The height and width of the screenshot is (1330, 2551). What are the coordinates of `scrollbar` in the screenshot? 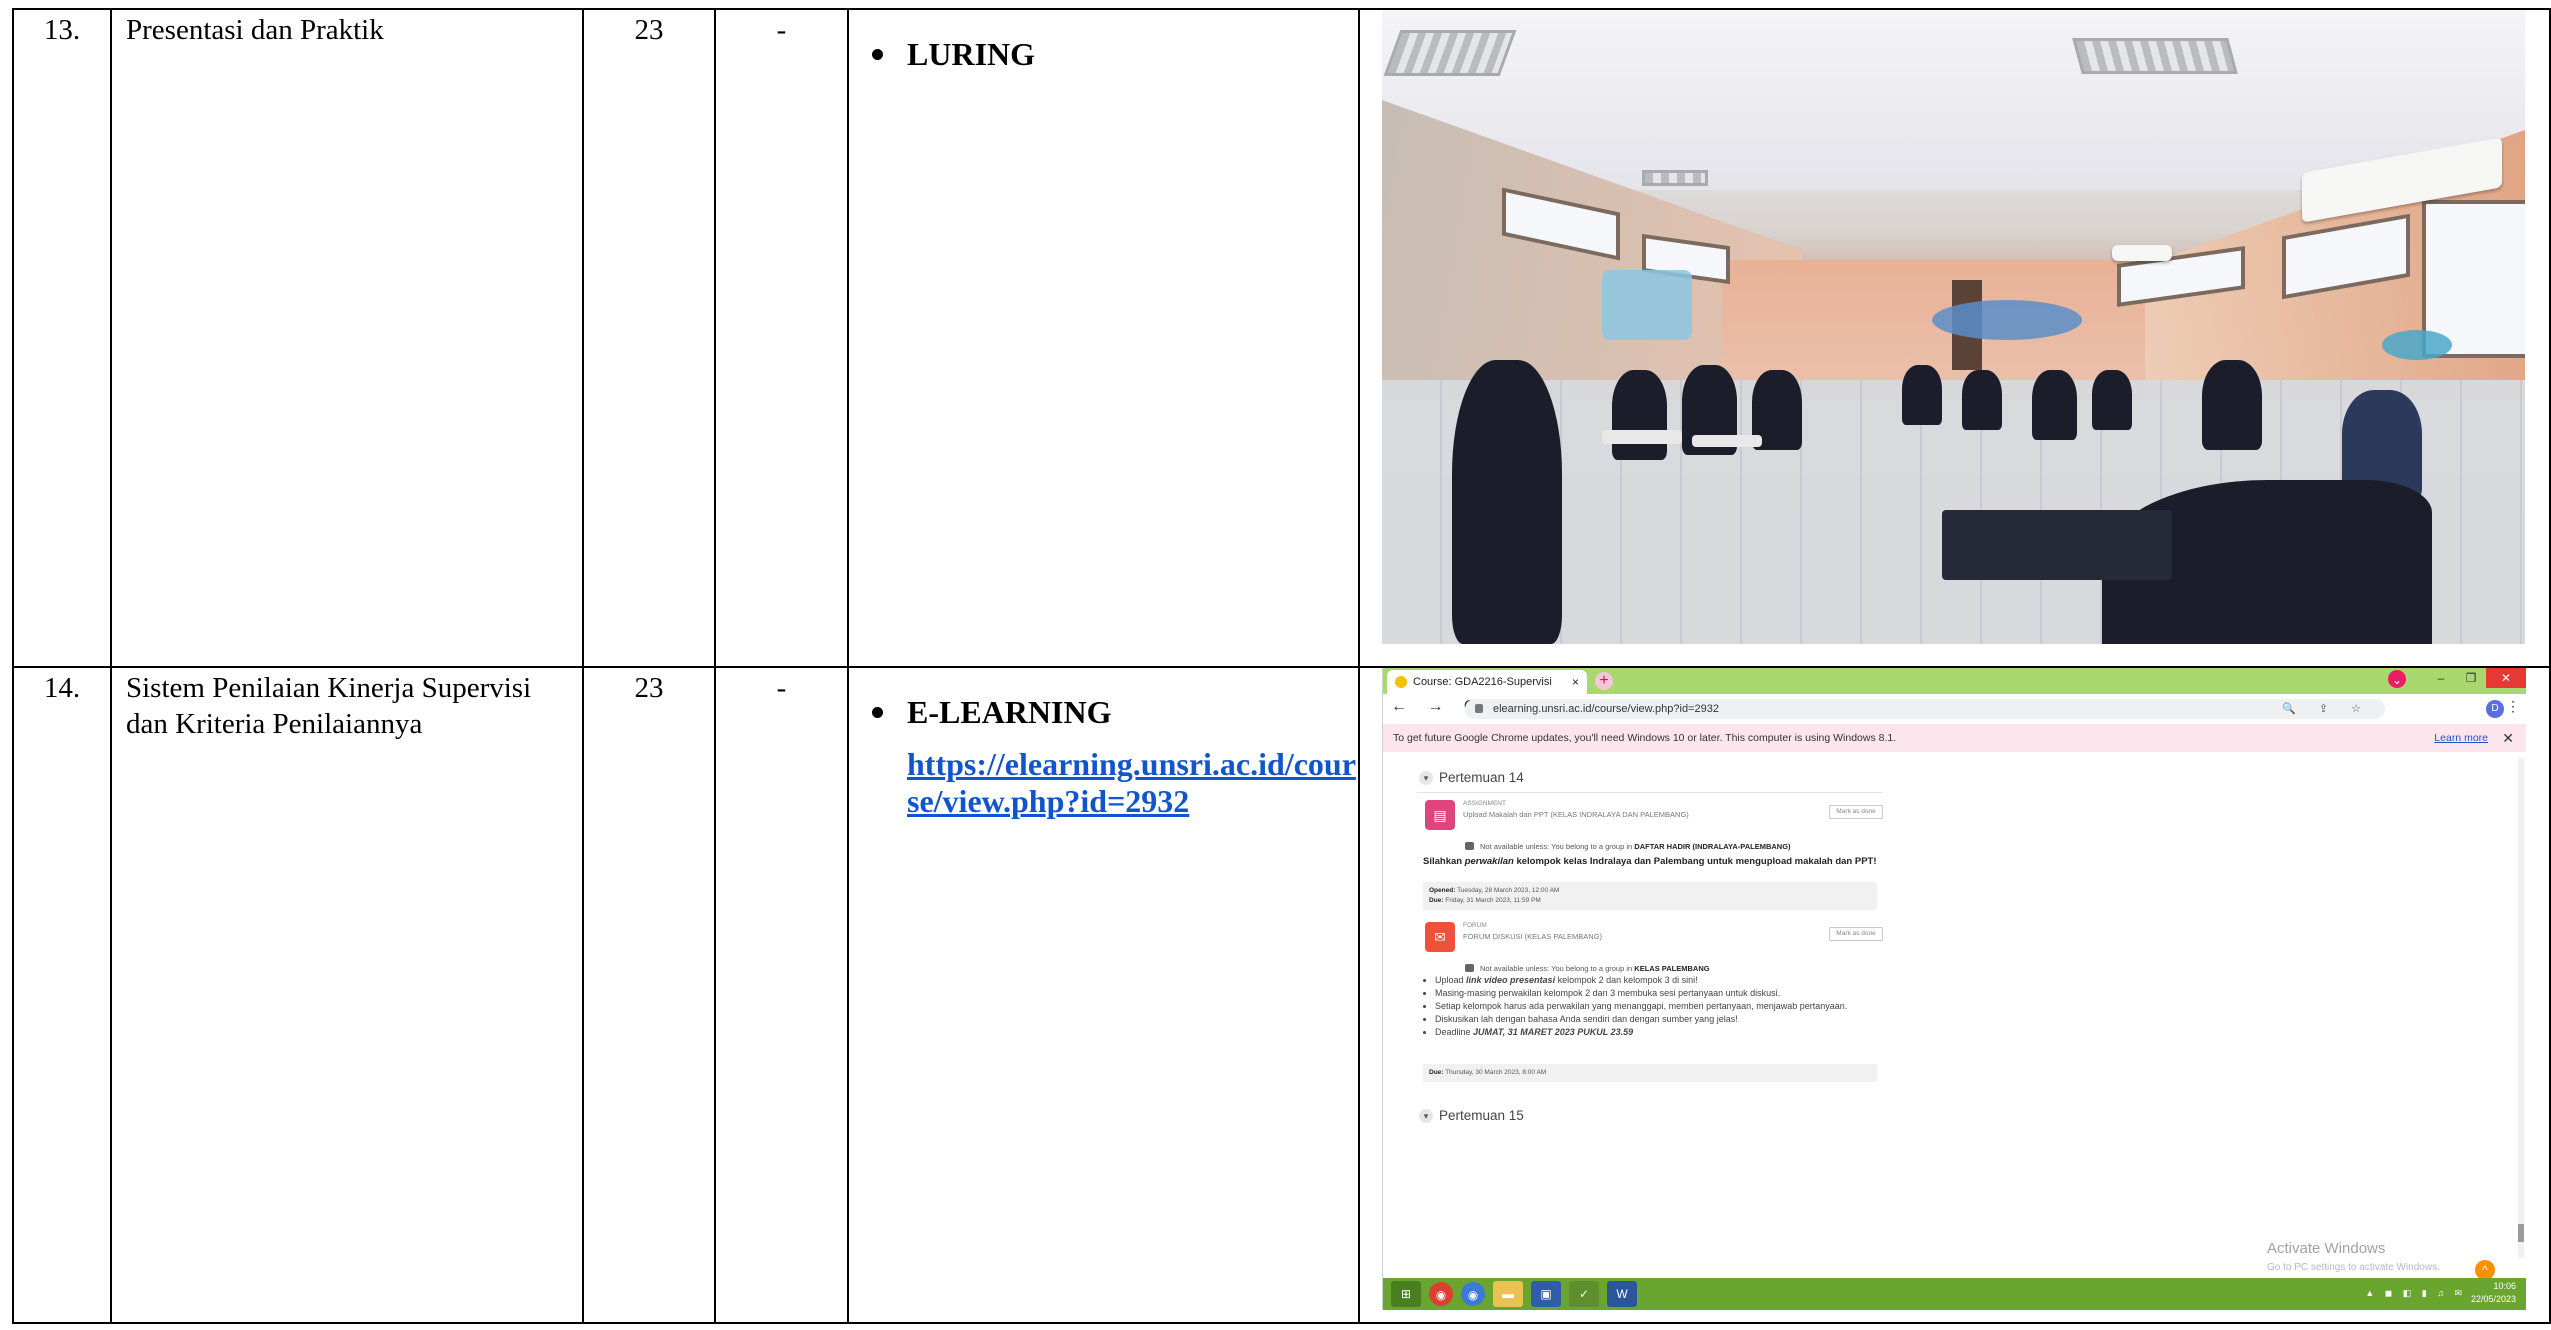 It's located at (2521, 1008).